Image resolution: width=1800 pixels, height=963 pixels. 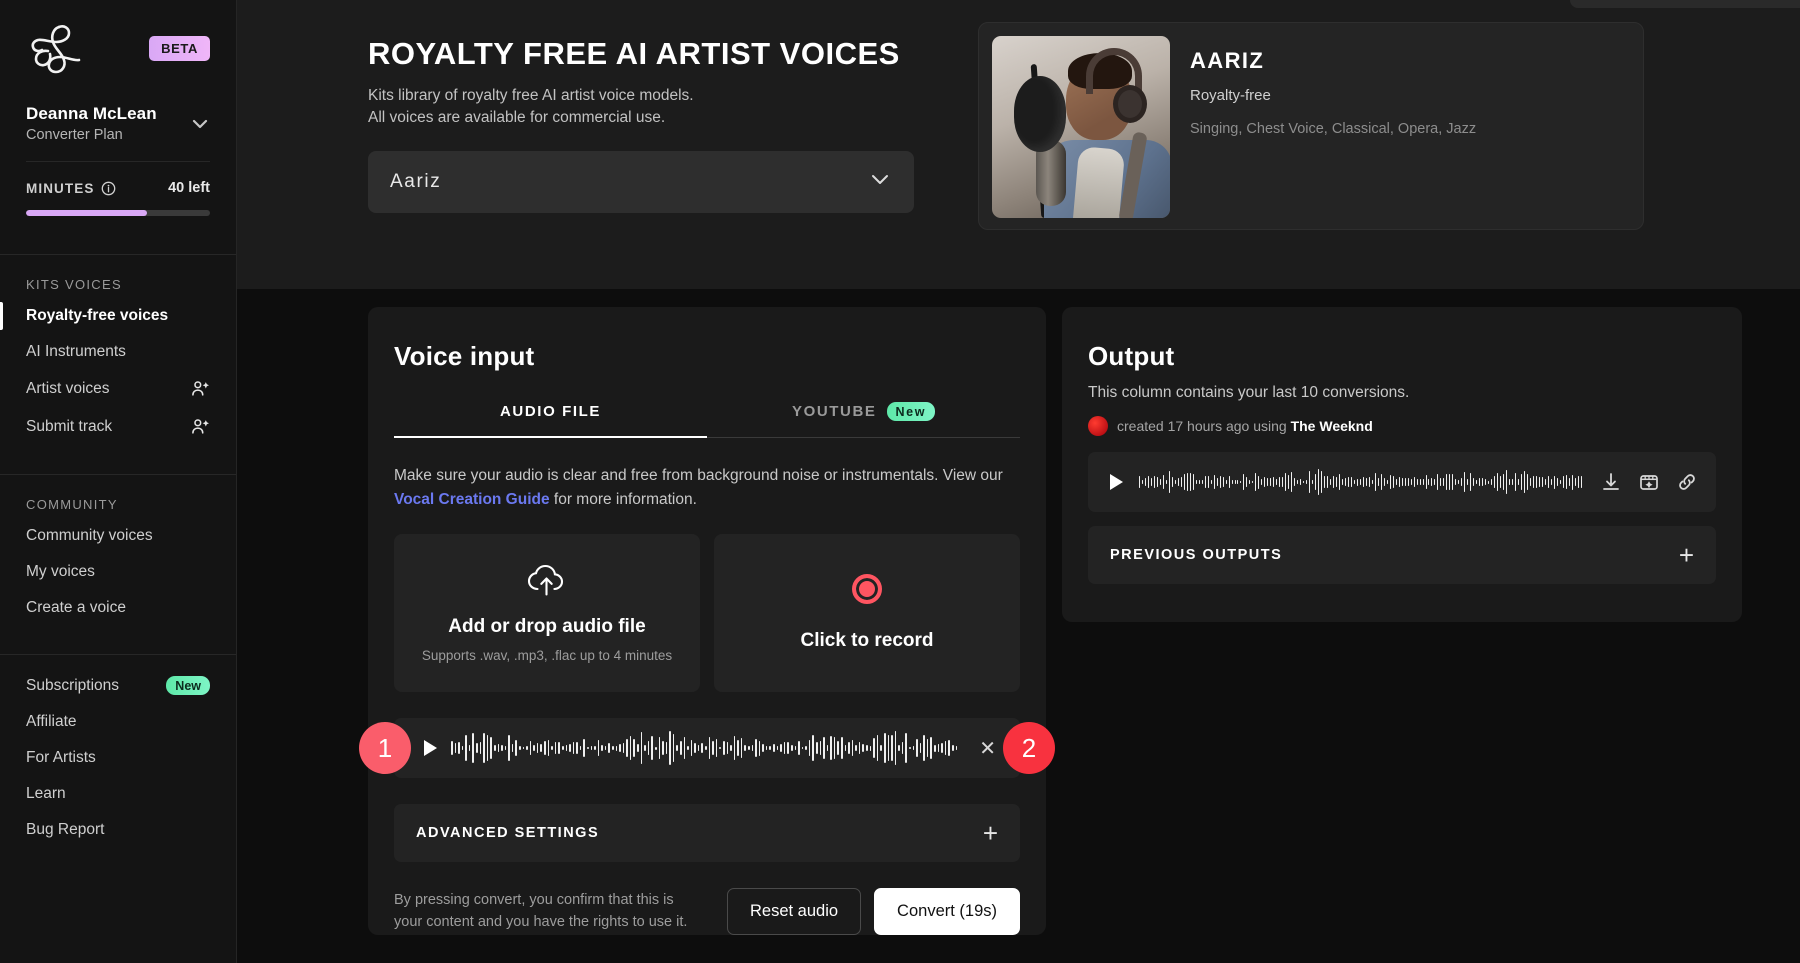 I want to click on sidebar-item-ai-instruments: AI Instruments, so click(x=118, y=352).